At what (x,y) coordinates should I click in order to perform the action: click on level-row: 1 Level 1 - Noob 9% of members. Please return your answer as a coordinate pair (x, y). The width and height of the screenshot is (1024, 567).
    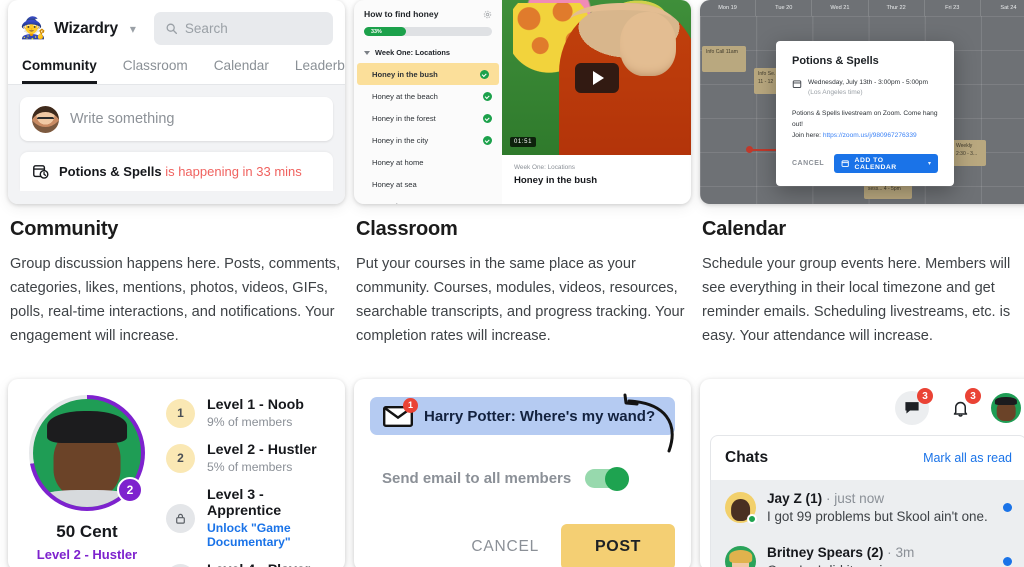
    Looking at the image, I should click on (249, 413).